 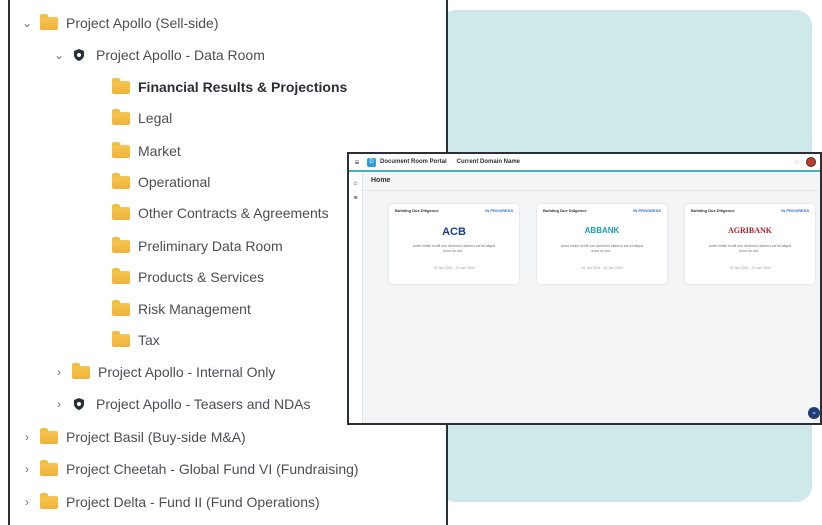 What do you see at coordinates (805, 162) in the screenshot?
I see `top-right-actions: ☆` at bounding box center [805, 162].